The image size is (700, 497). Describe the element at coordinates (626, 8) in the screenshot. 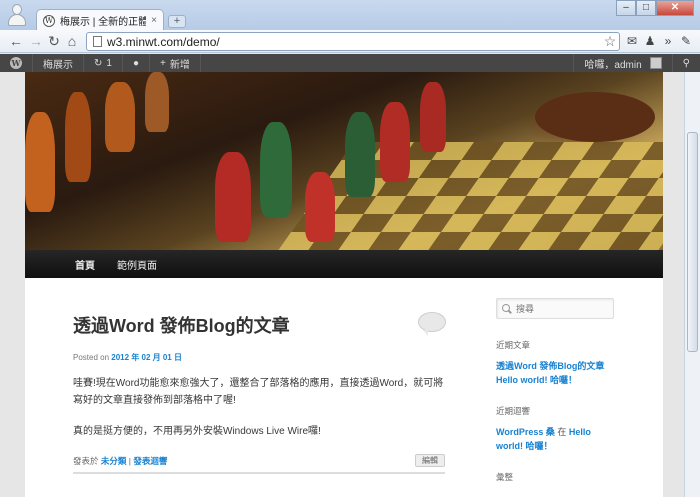

I see `minimize-button: –` at that location.